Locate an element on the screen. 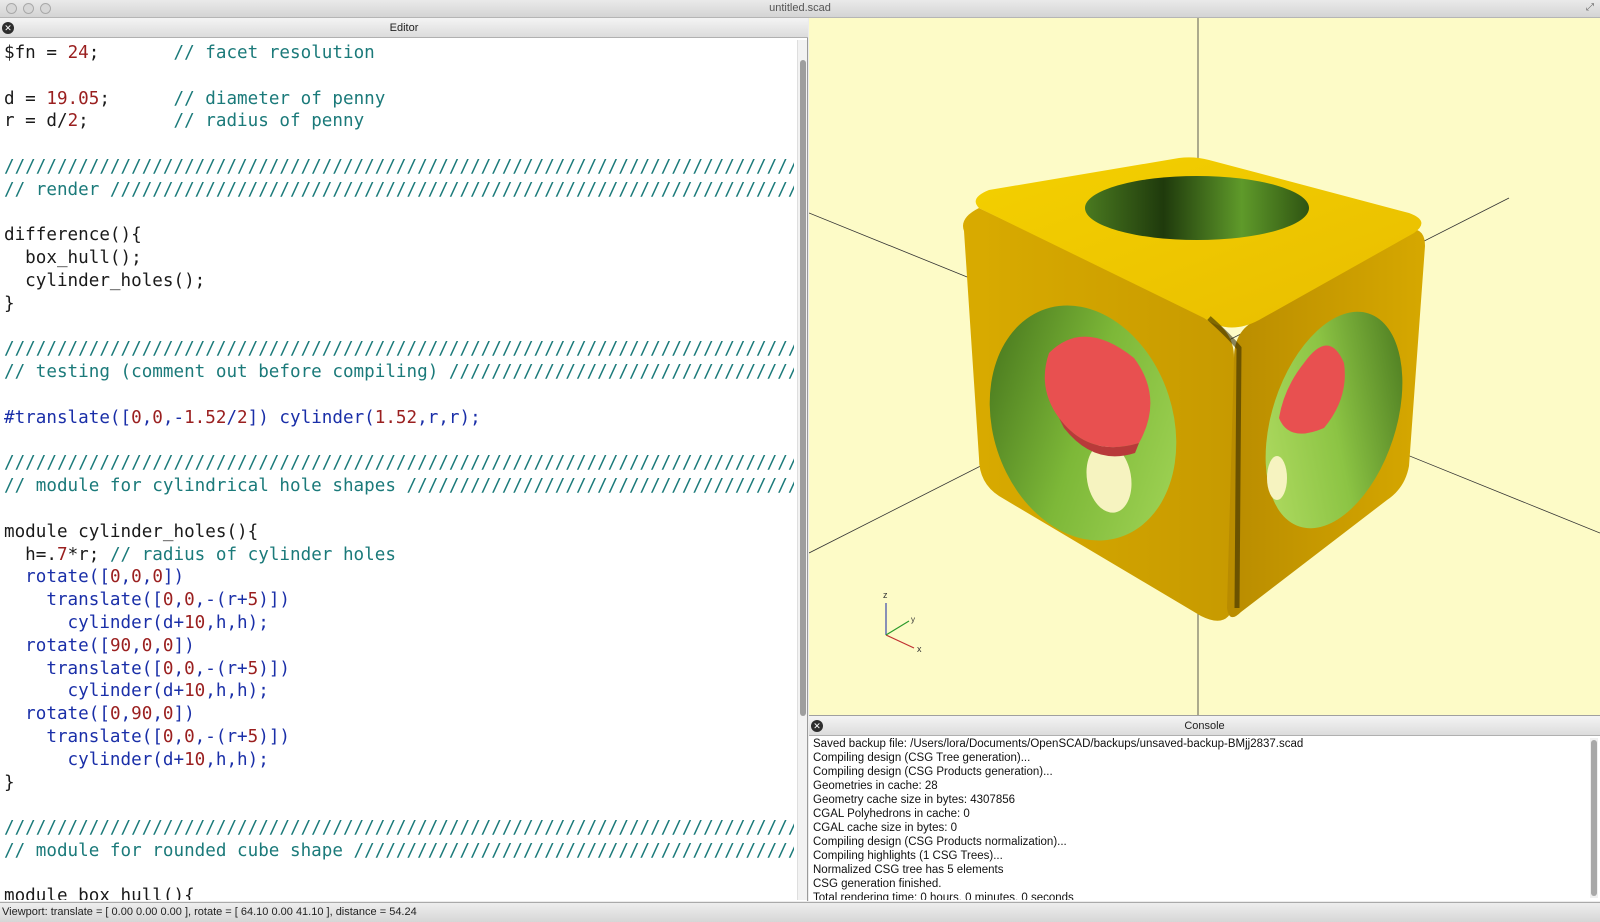 The image size is (1600, 922). code-line: difference(){ is located at coordinates (399, 235).